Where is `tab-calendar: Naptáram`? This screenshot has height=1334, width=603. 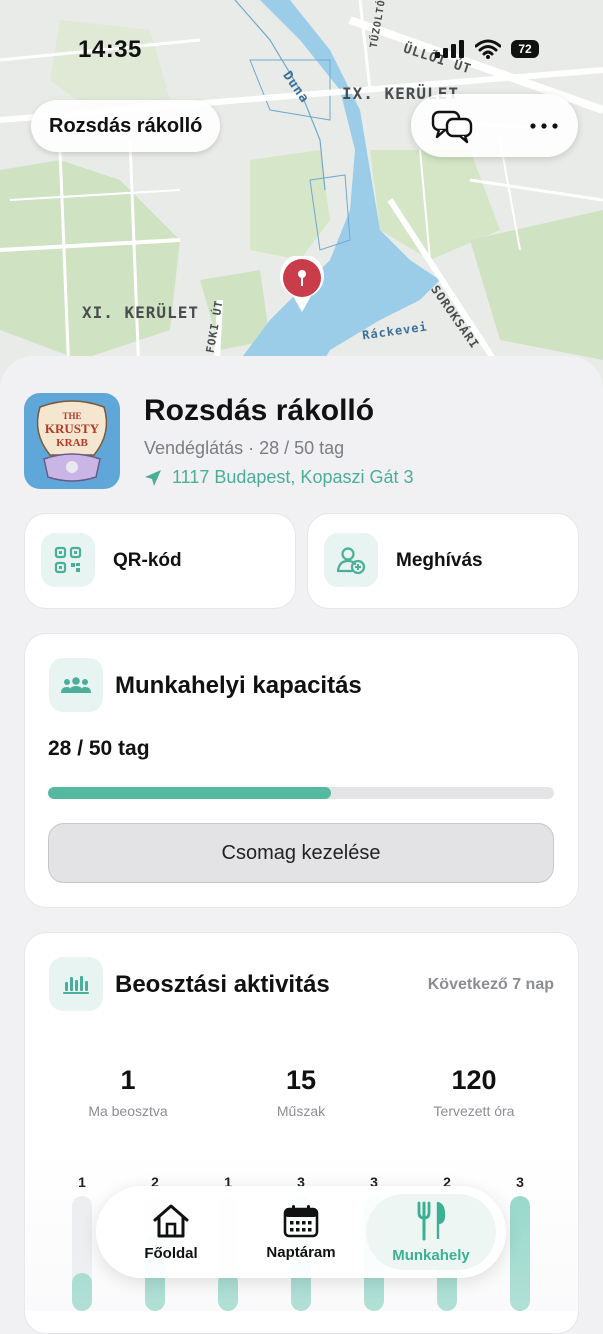
tab-calendar: Naptáram is located at coordinates (301, 1232).